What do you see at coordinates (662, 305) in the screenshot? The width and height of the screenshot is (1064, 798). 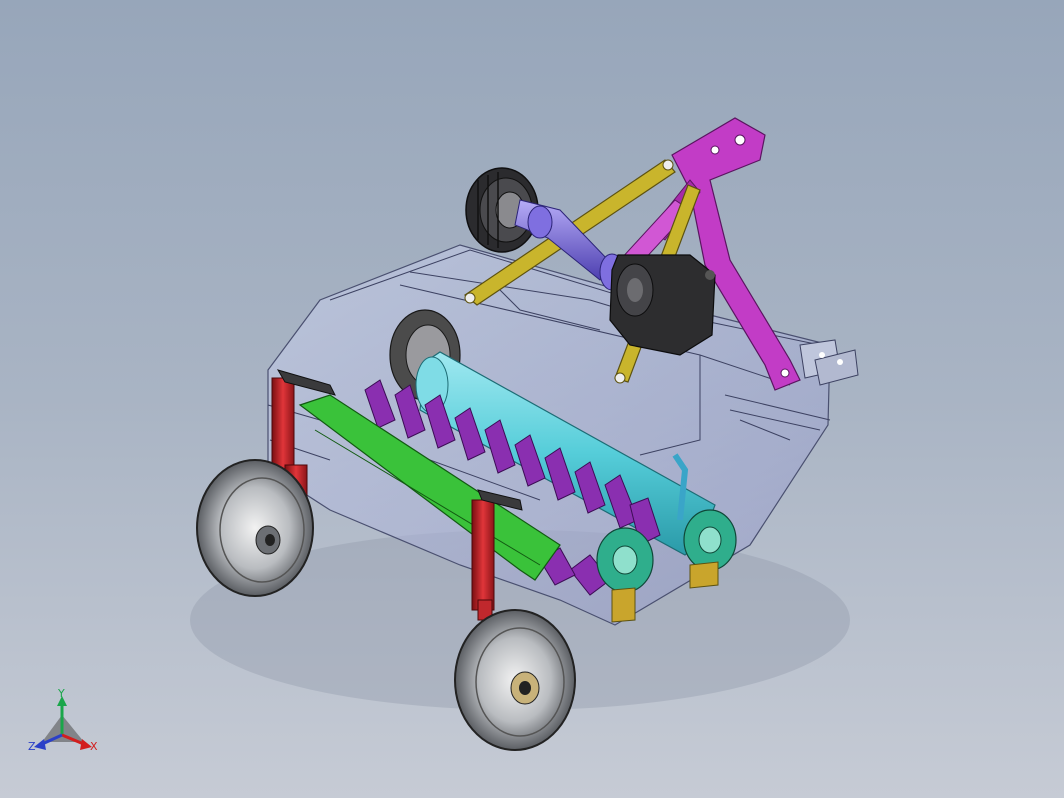 I see `gearbox` at bounding box center [662, 305].